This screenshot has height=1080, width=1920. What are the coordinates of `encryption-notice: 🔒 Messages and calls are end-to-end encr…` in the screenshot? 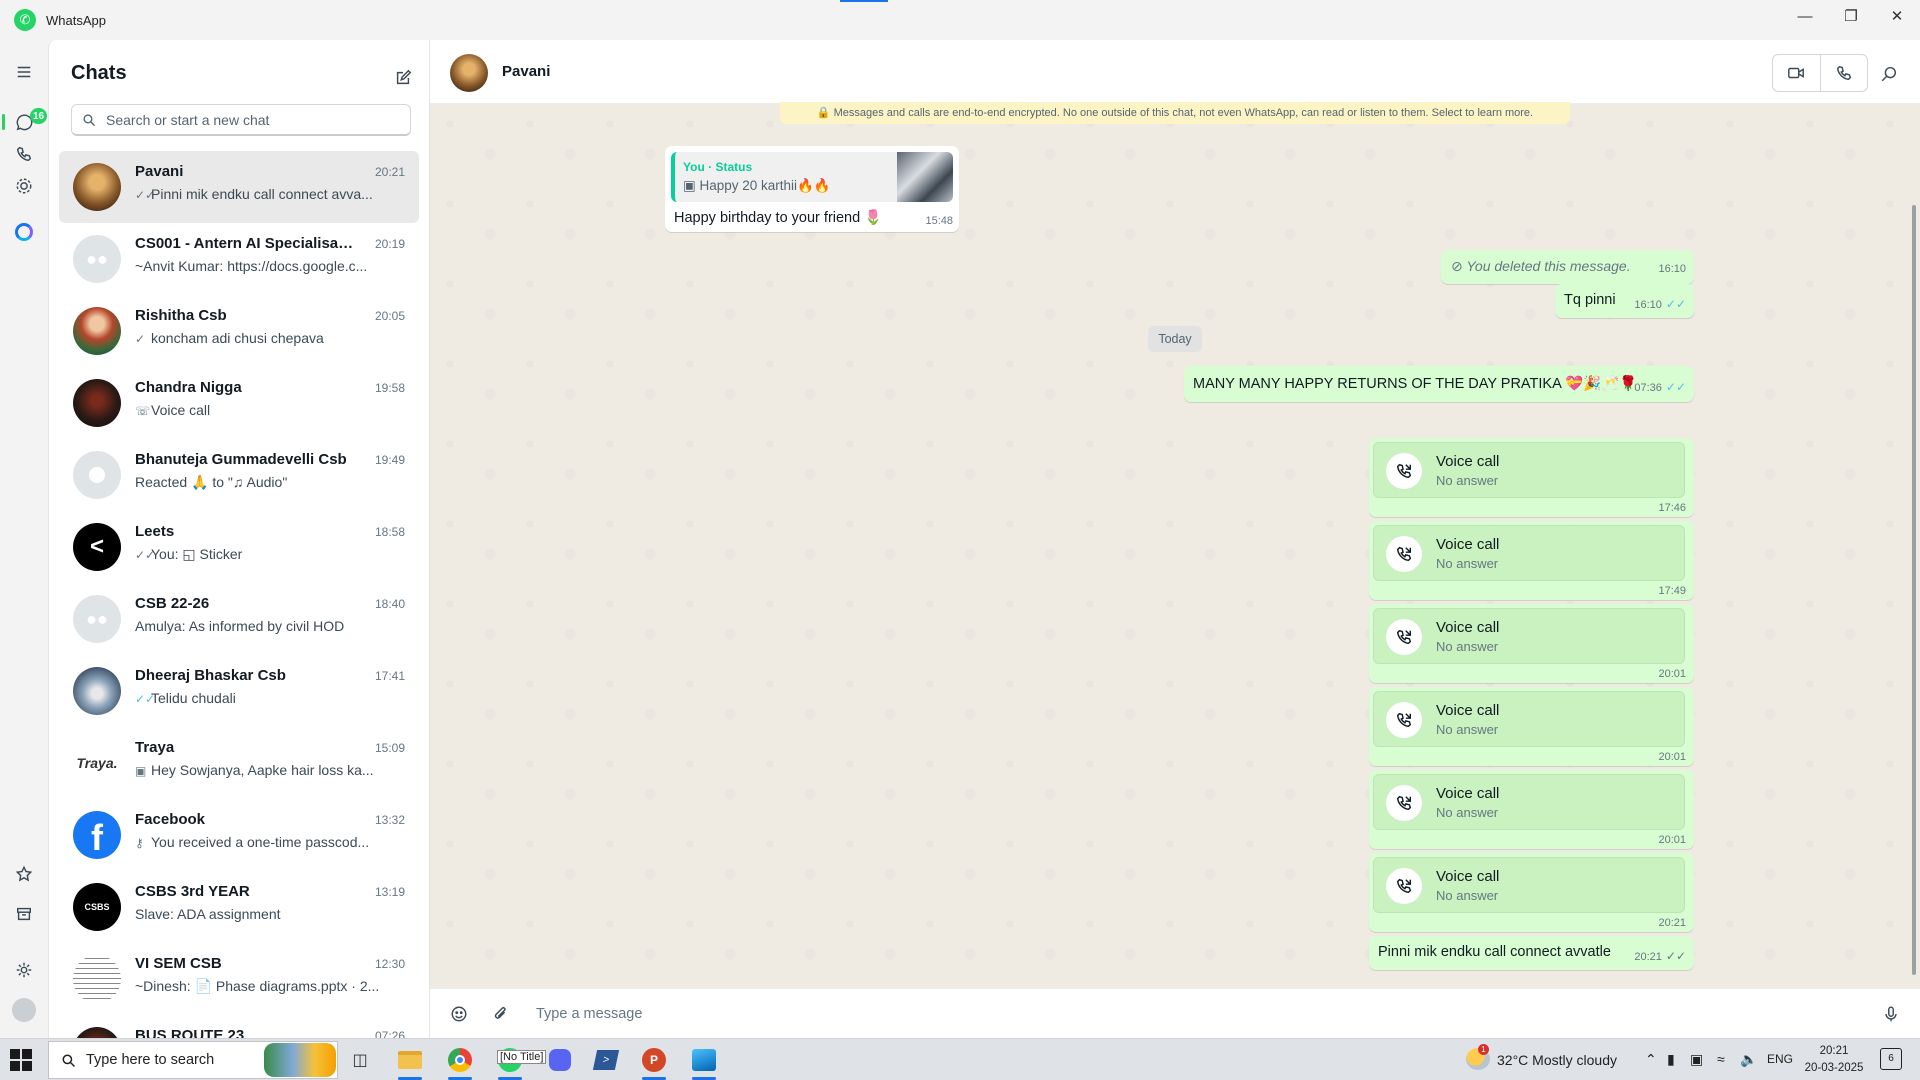 It's located at (1175, 113).